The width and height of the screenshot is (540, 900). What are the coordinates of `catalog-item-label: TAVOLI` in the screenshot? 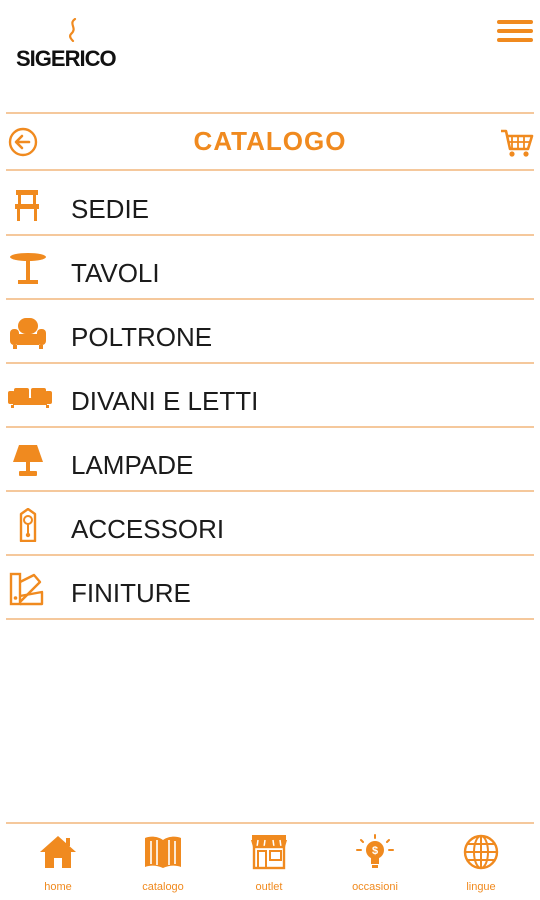 It's located at (115, 273).